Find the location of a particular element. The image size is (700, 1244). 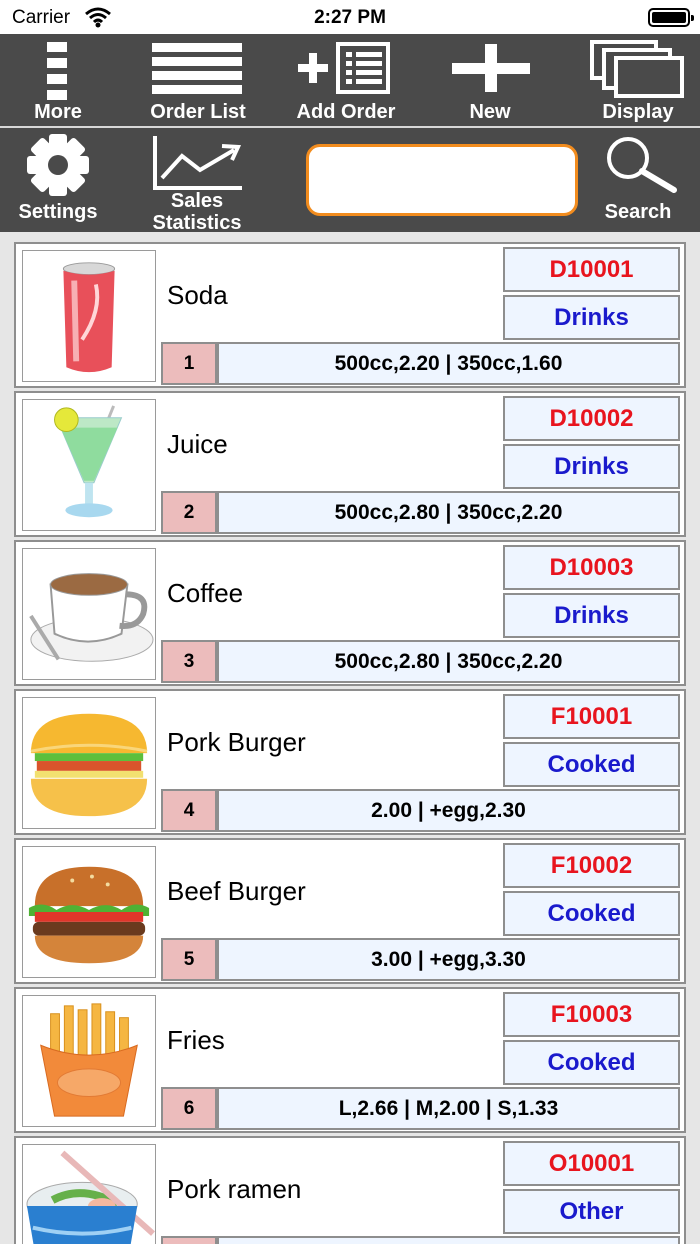

product-code: F10001 is located at coordinates (591, 716).